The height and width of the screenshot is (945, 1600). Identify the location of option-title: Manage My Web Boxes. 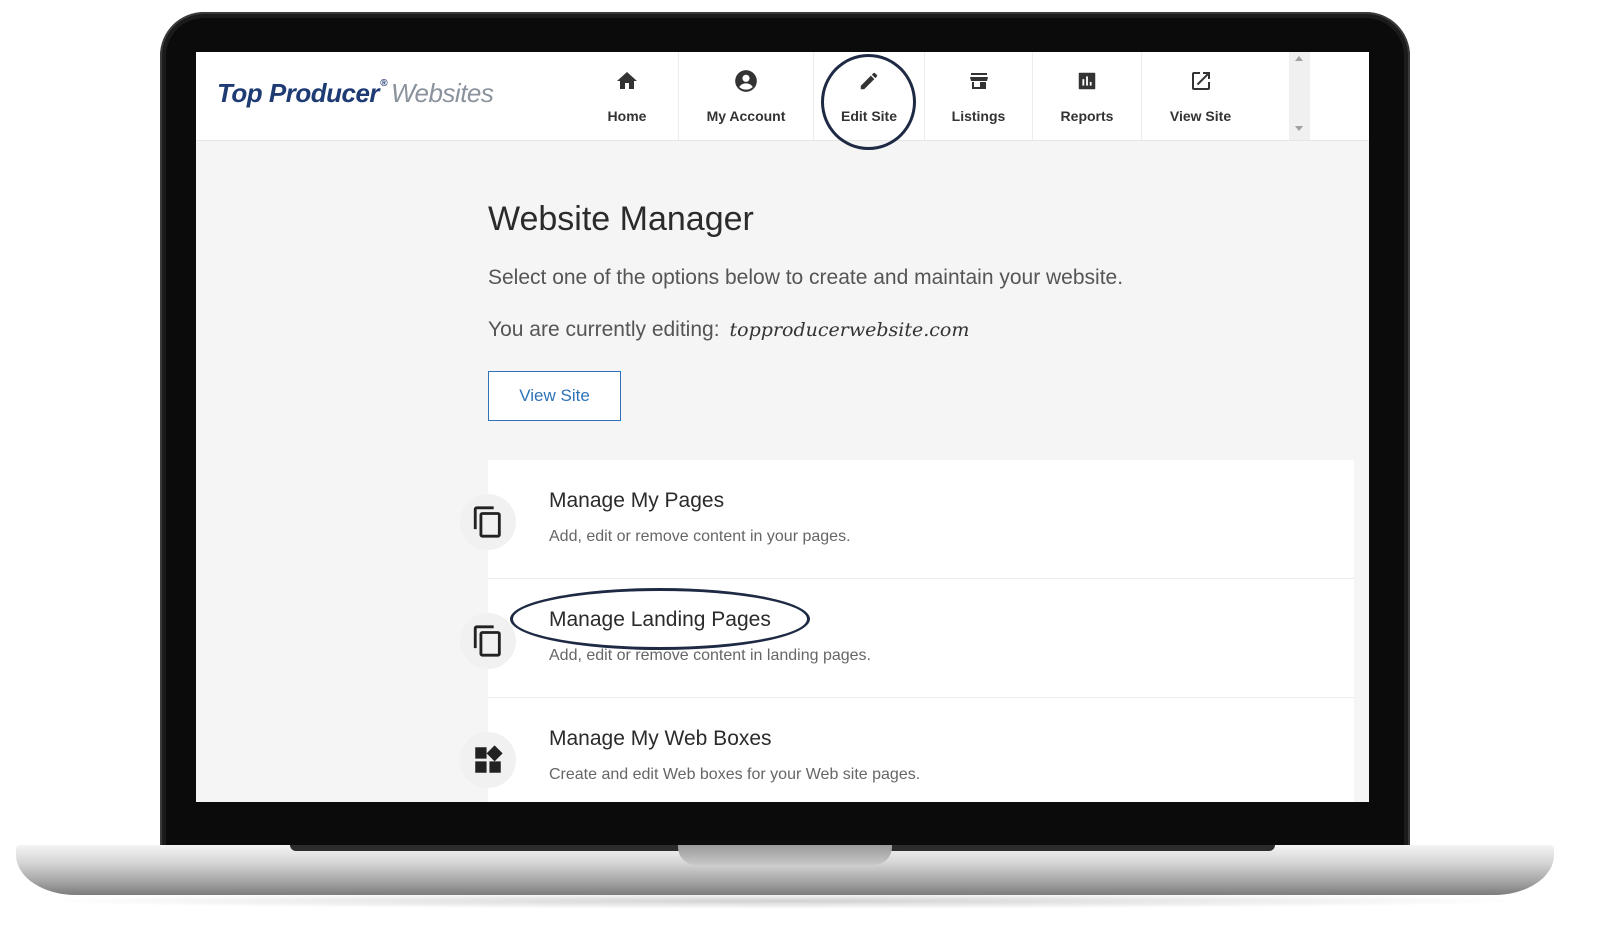
(660, 739).